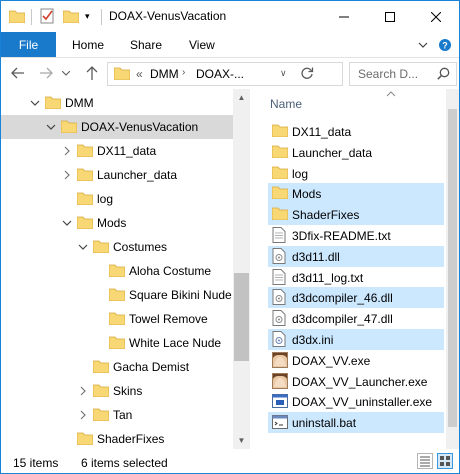 The image size is (460, 474). What do you see at coordinates (117, 247) in the screenshot?
I see `tree-item: Costumes` at bounding box center [117, 247].